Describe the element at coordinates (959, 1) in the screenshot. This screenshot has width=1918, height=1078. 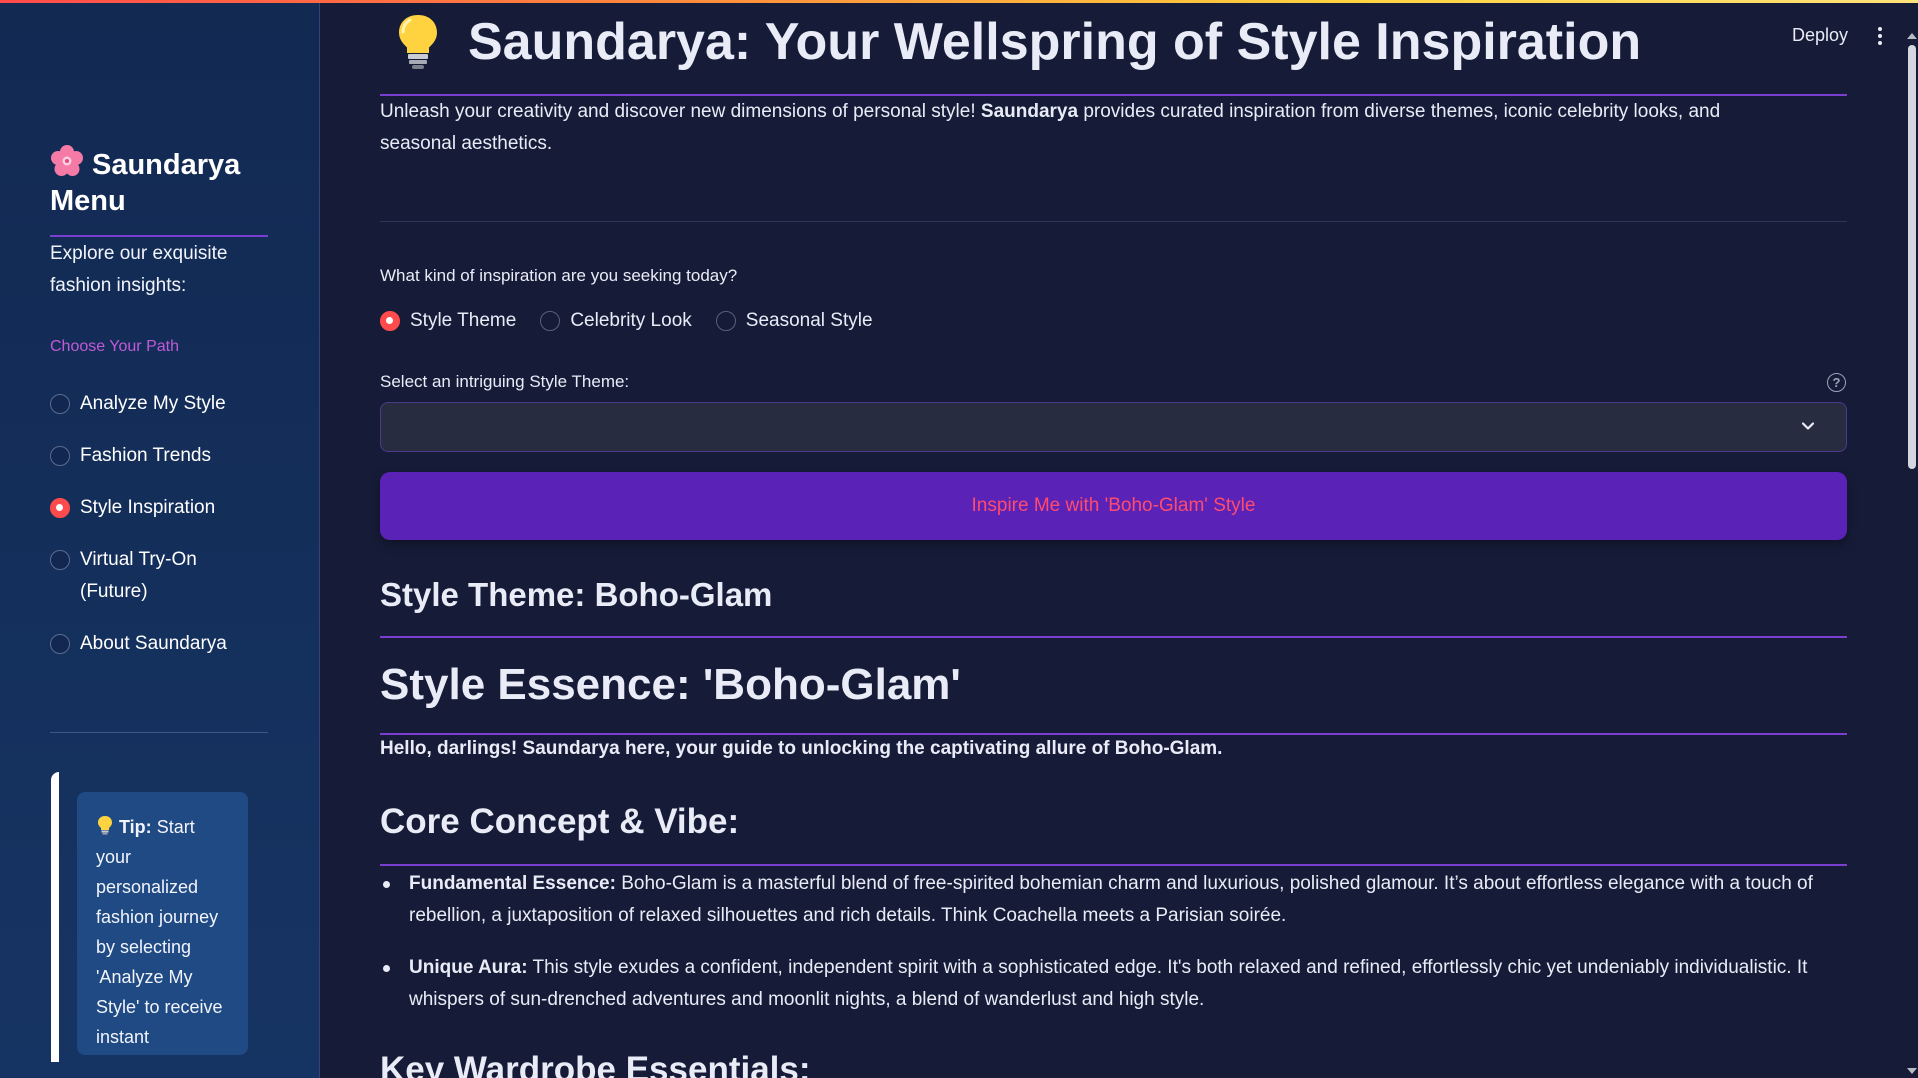
I see `top-decoration-bar` at that location.